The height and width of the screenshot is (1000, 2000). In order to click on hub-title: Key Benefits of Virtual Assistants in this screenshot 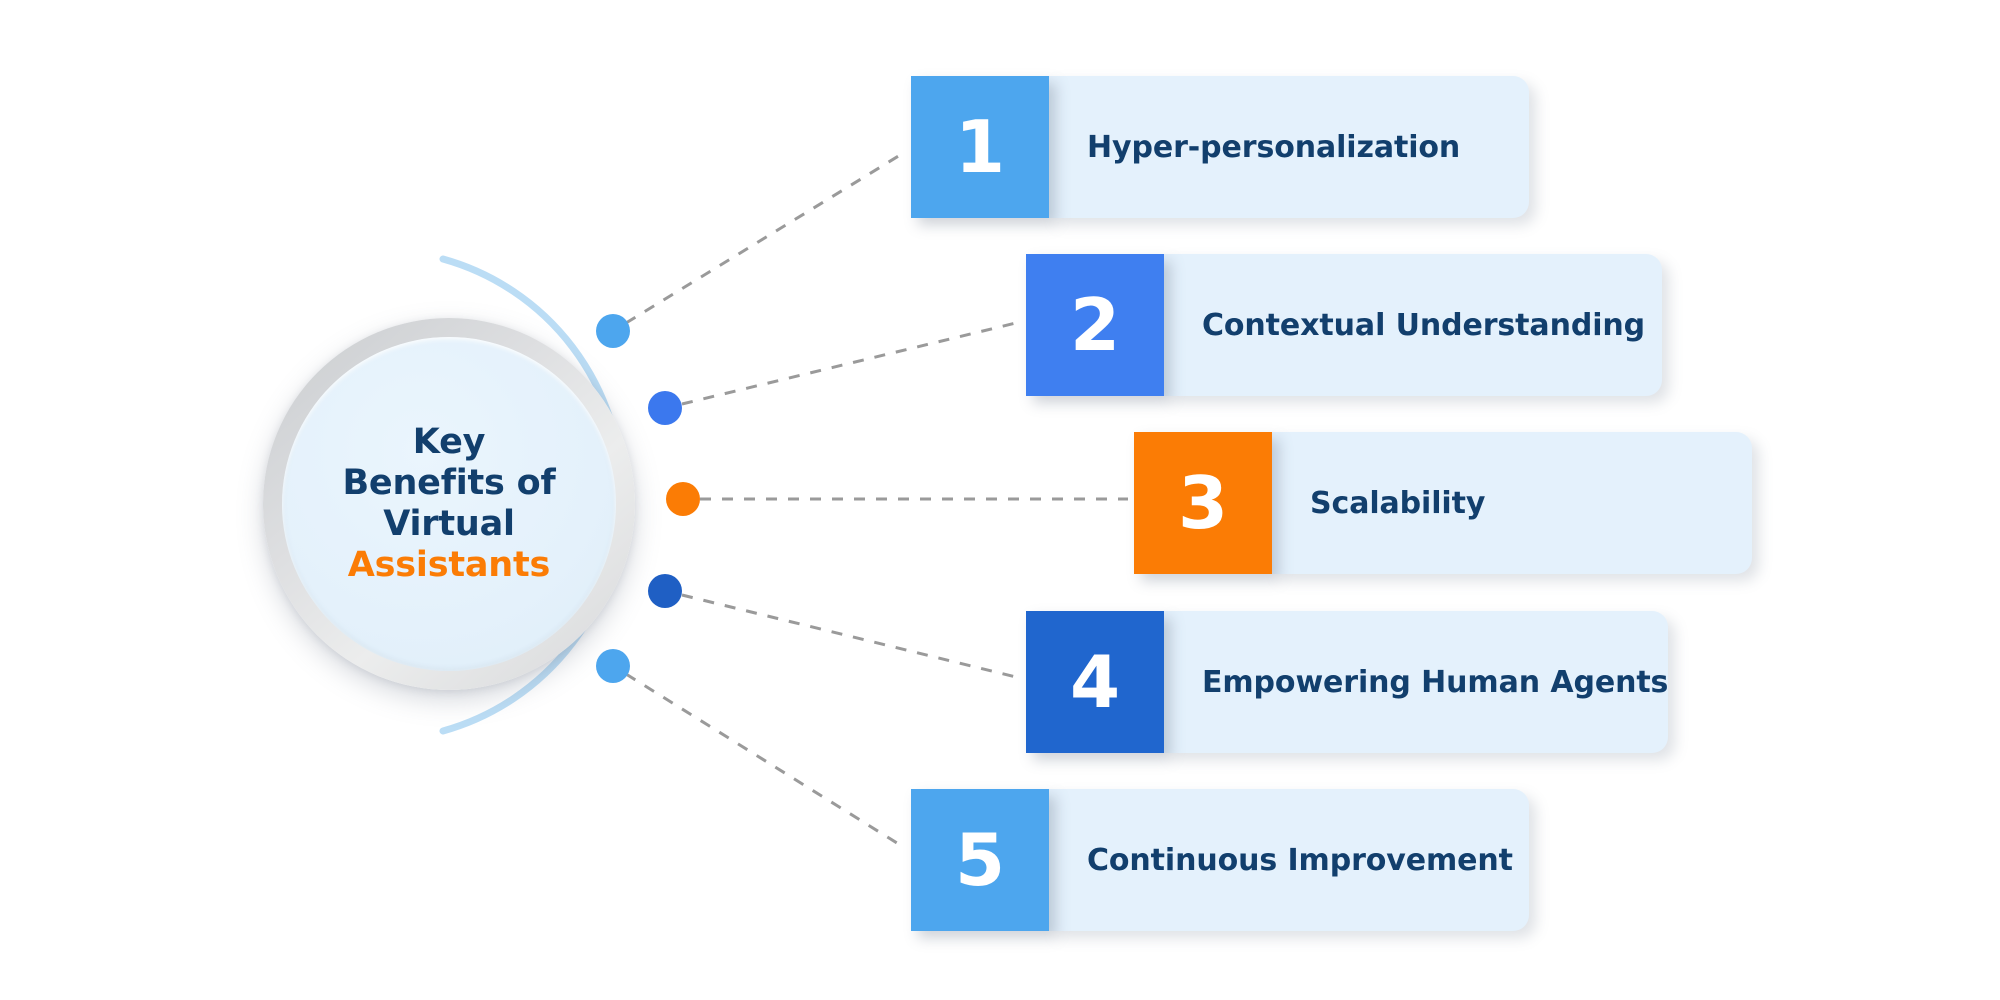, I will do `click(448, 504)`.